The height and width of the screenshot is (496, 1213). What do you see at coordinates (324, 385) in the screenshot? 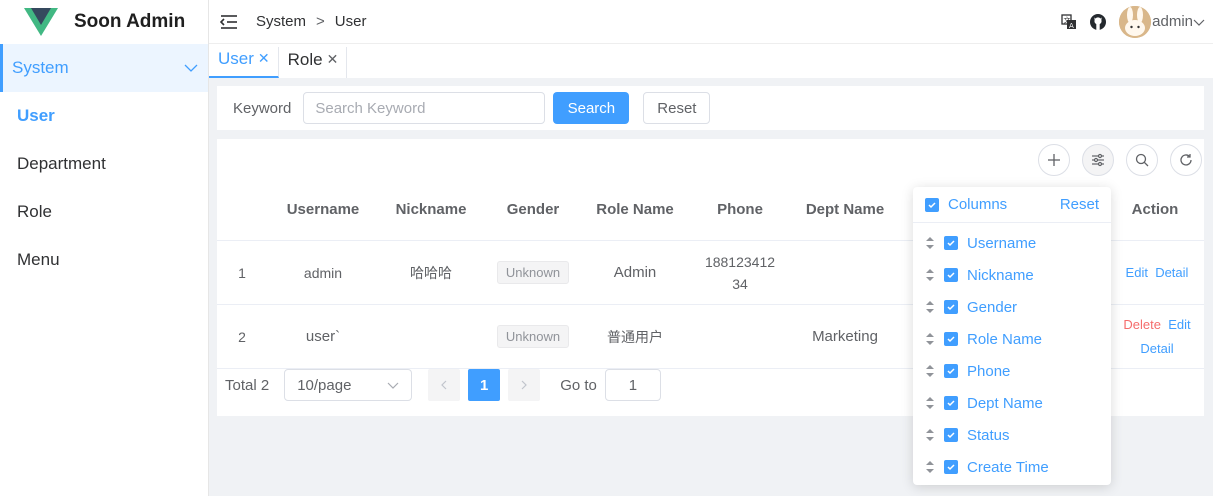
I see `page-size-value: 10/page` at bounding box center [324, 385].